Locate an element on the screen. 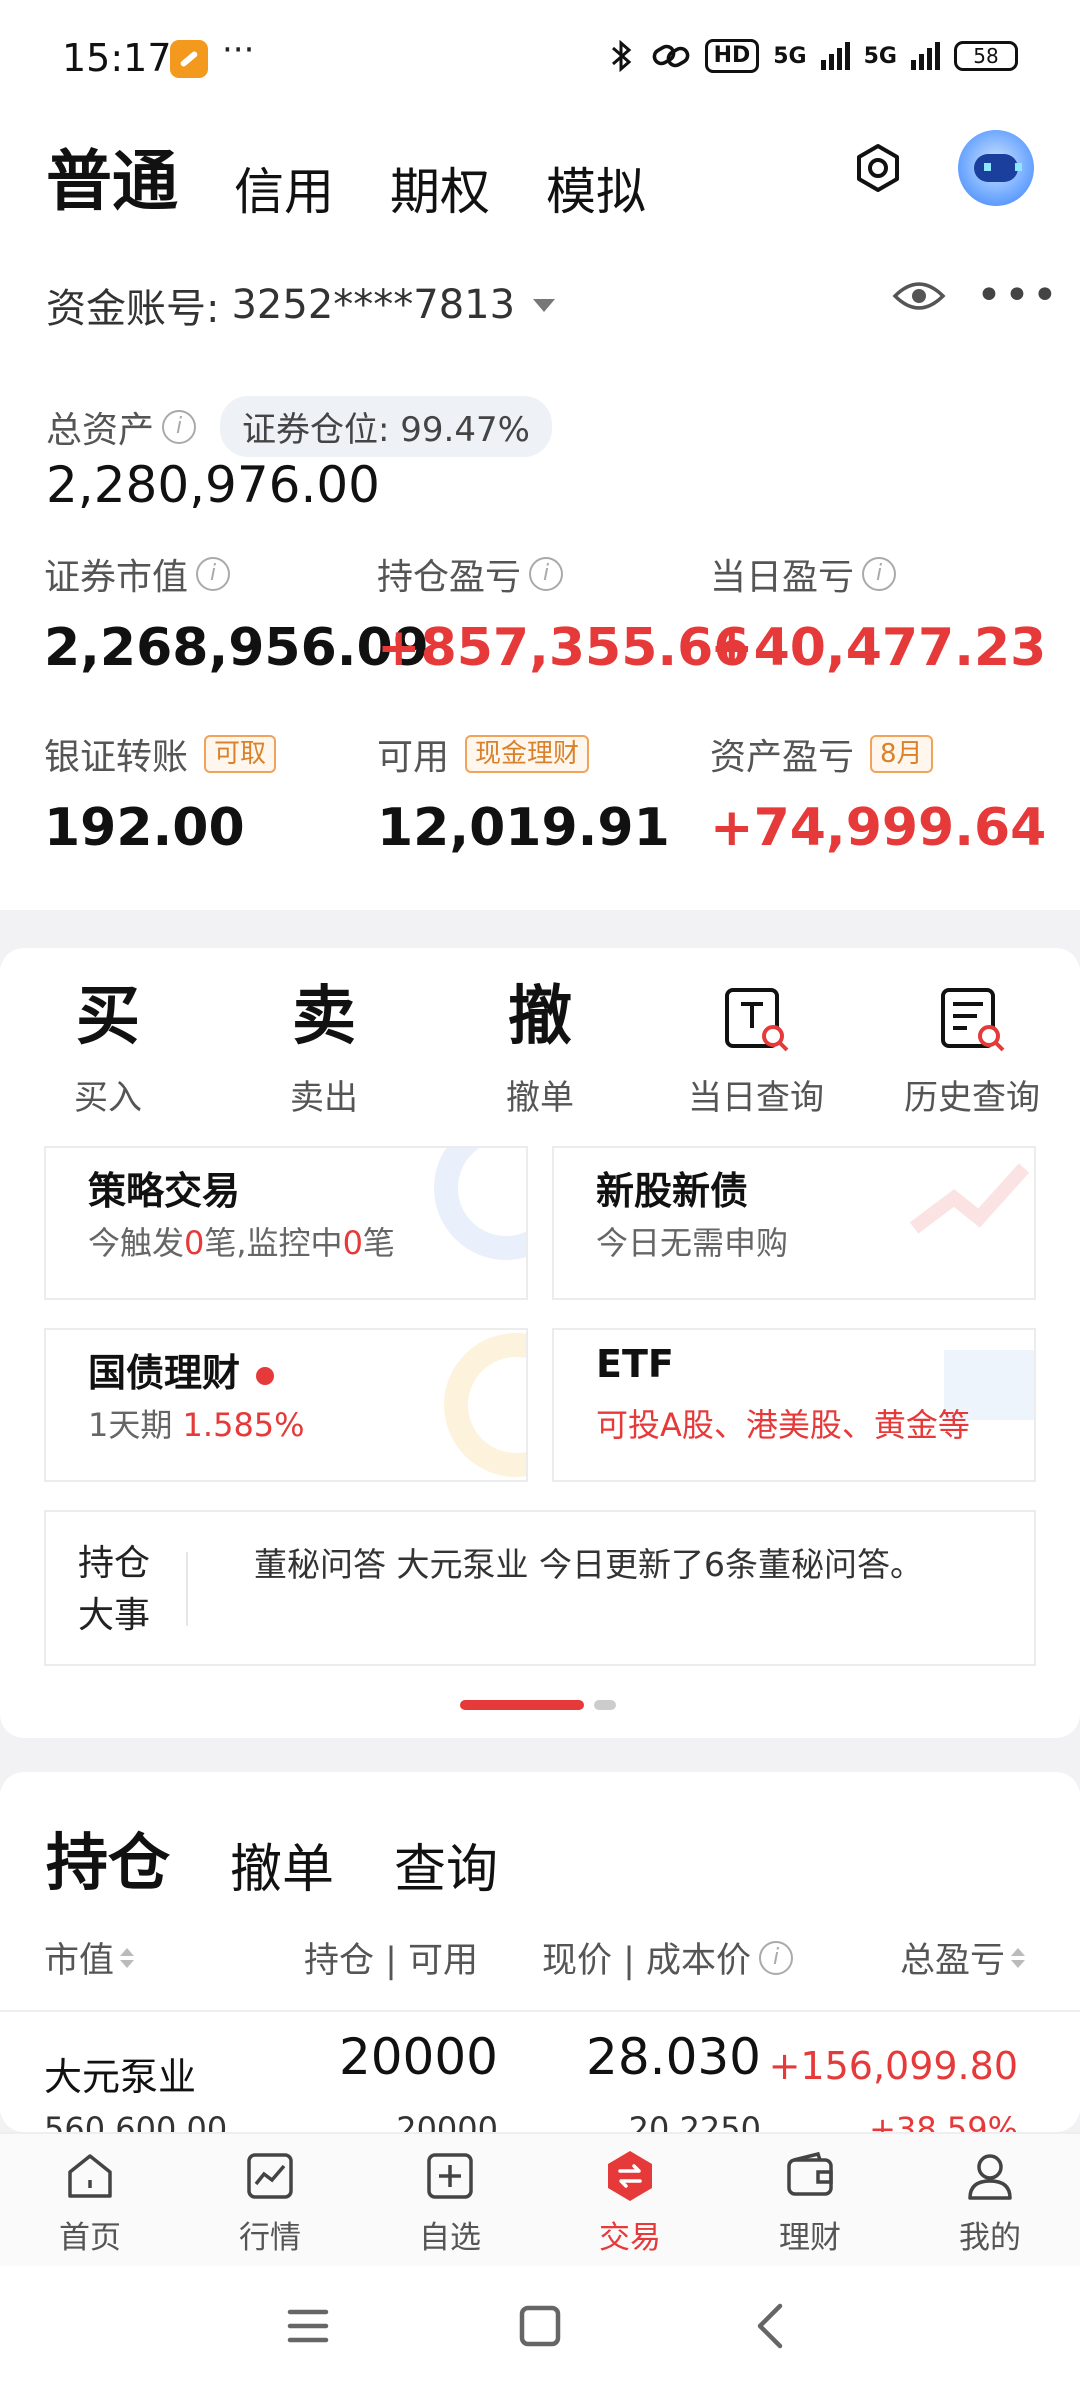 This screenshot has width=1080, height=2400. menu-icon is located at coordinates (308, 2326).